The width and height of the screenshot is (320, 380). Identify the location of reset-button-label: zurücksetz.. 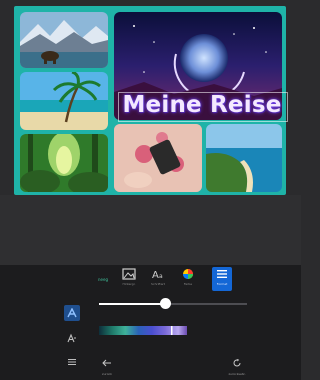
(237, 374).